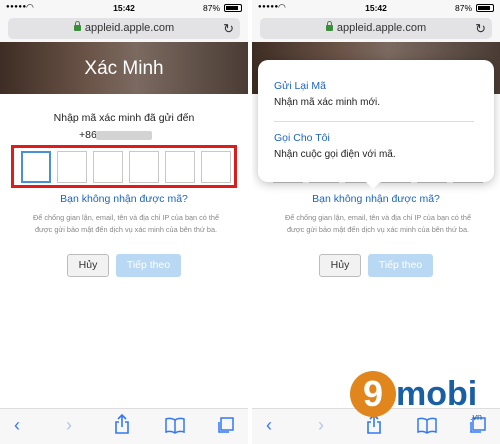 The height and width of the screenshot is (444, 500). I want to click on phone-number-redacted, so click(124, 135).